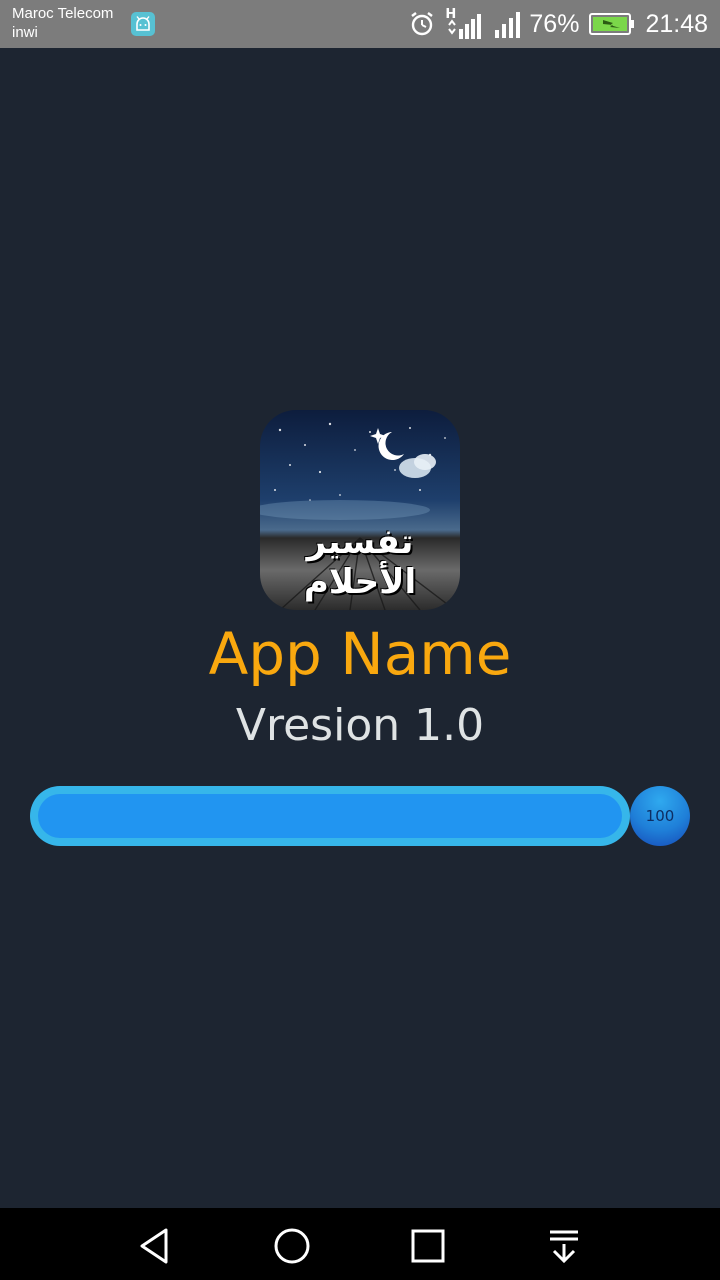 This screenshot has height=1280, width=720. Describe the element at coordinates (428, 1246) in the screenshot. I see `recents-icon` at that location.